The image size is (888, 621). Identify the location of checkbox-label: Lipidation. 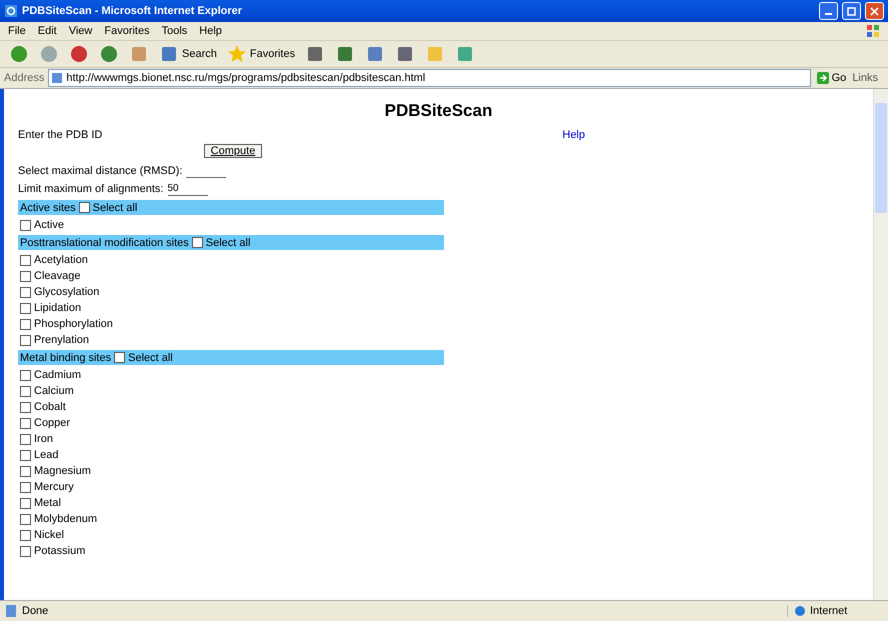
(58, 308).